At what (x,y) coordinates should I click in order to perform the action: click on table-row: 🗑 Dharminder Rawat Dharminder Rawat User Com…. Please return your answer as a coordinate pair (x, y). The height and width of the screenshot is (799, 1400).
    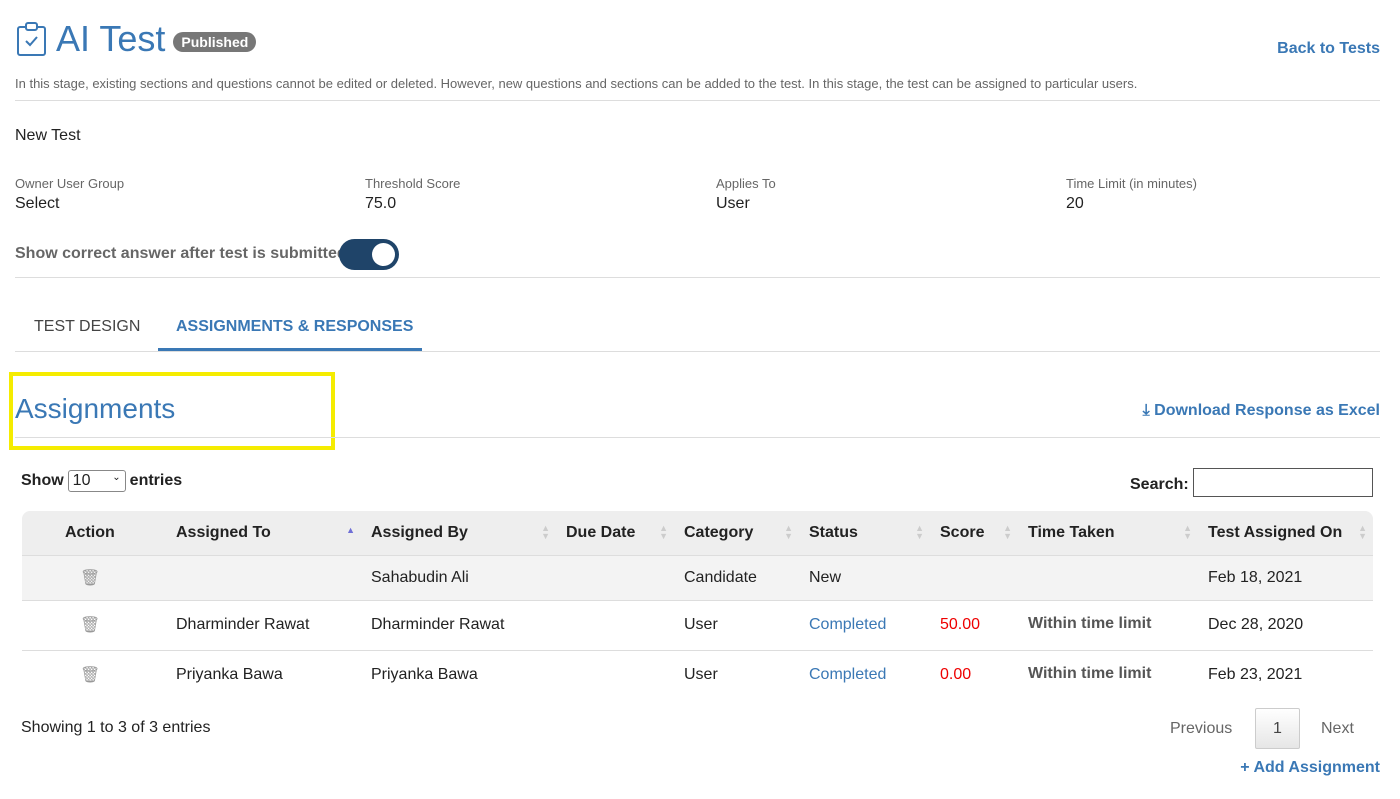
    Looking at the image, I should click on (697, 624).